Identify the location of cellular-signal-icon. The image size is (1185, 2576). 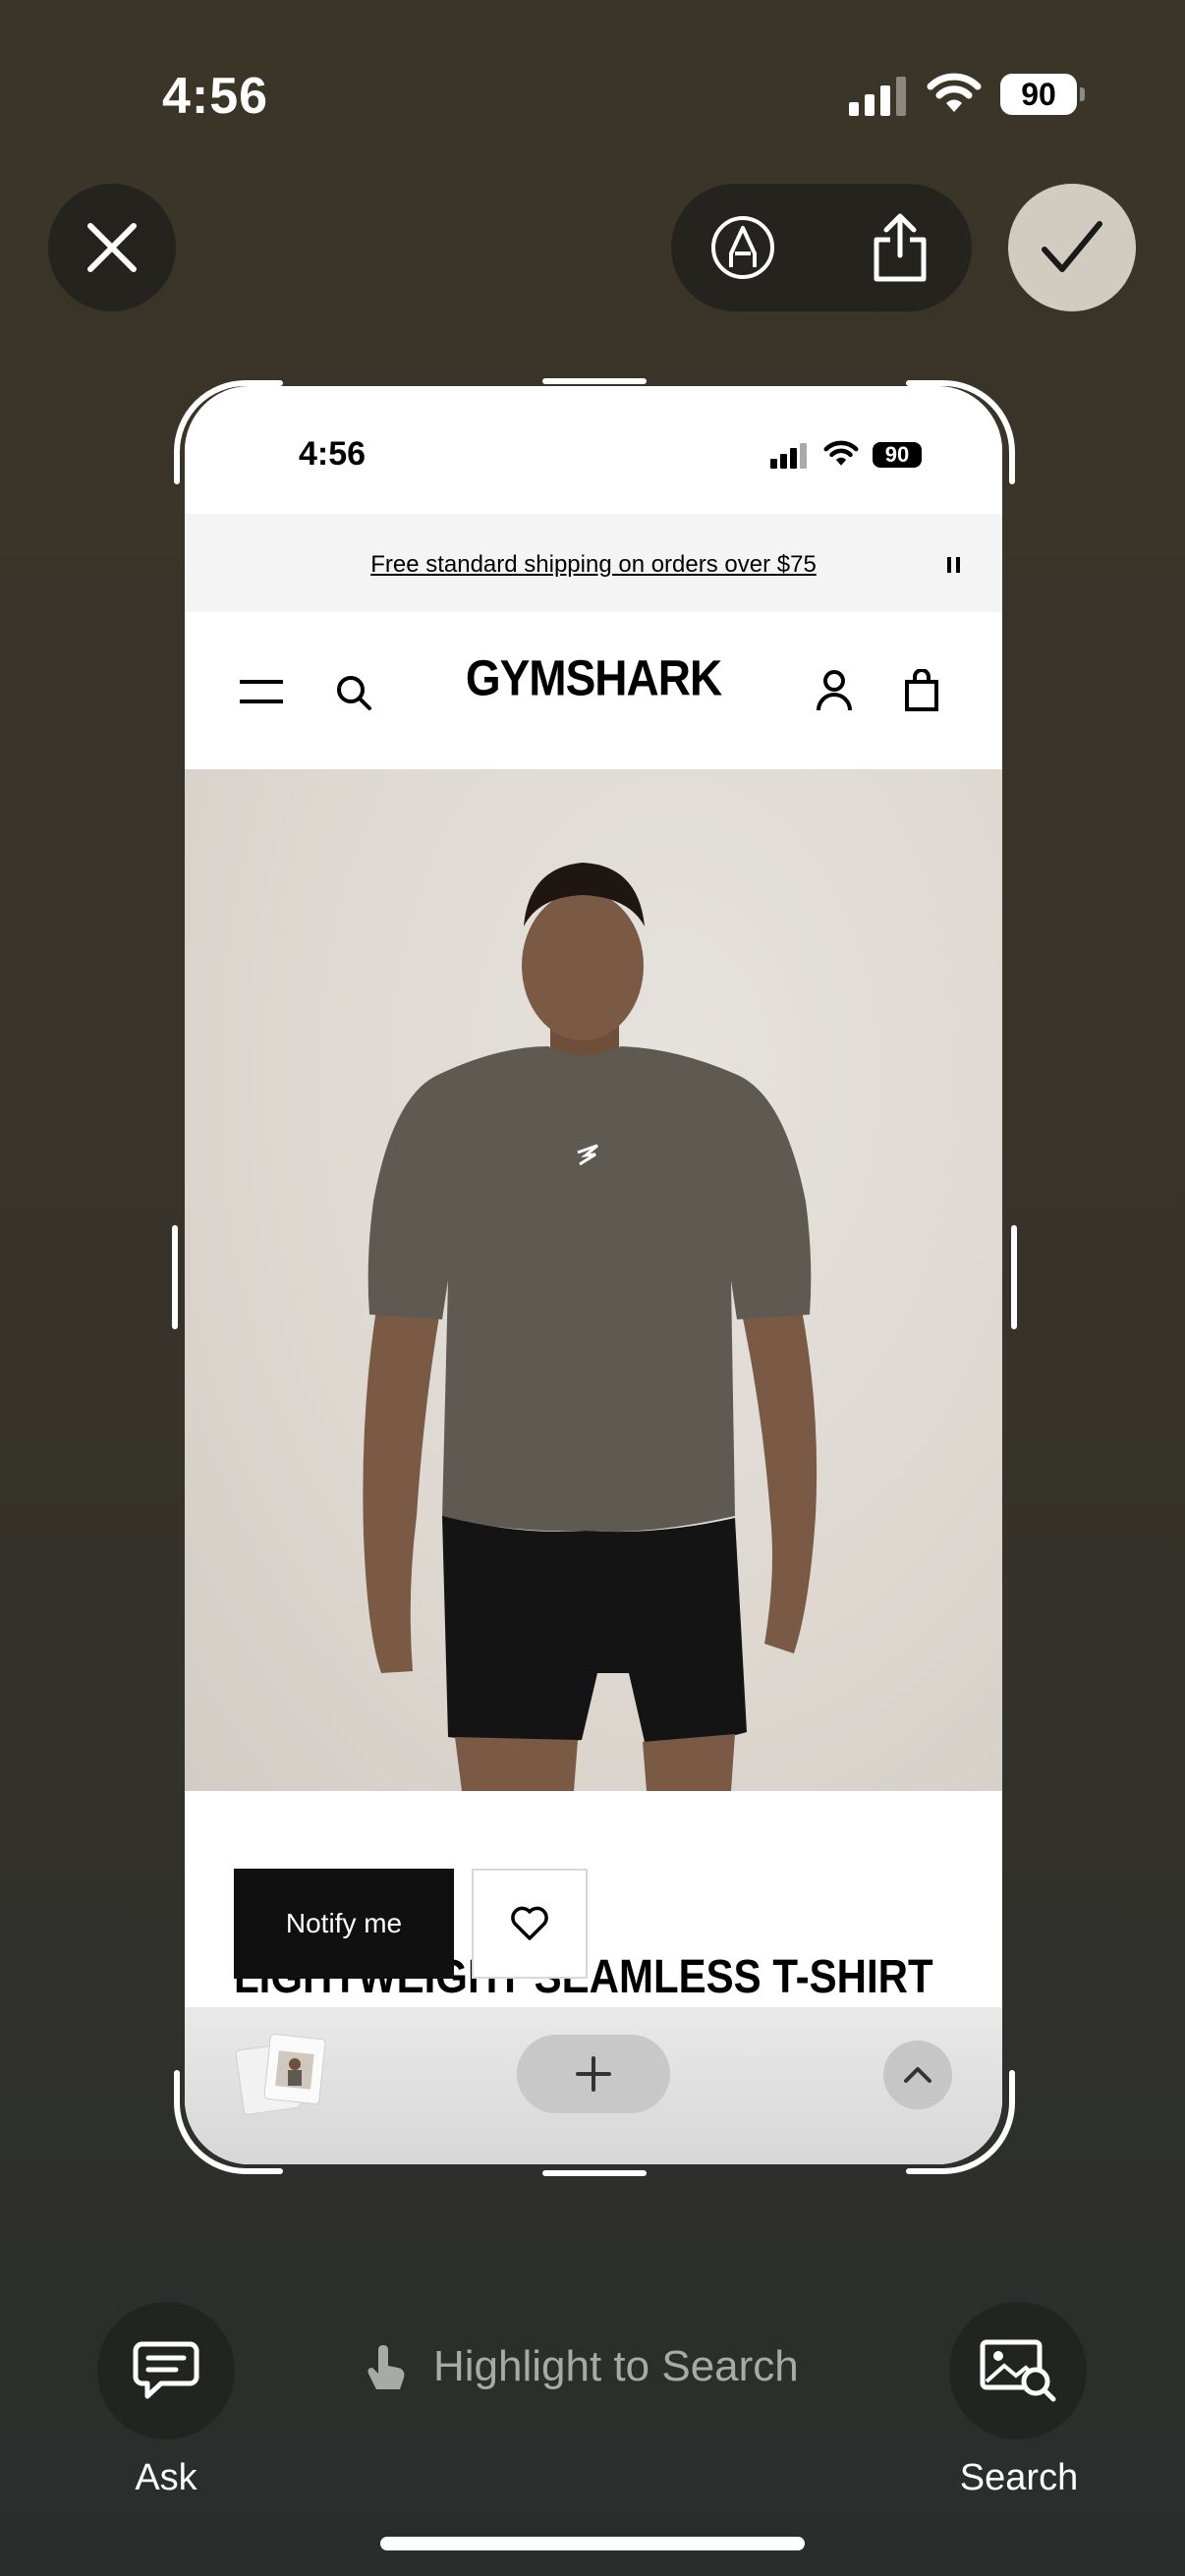
(878, 96).